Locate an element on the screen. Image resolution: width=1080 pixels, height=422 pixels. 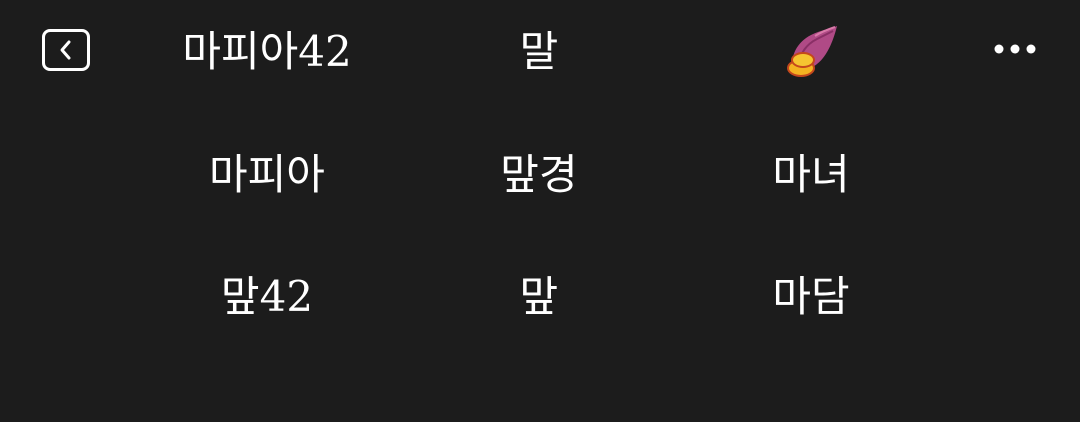
title-mafia42: 마피아42 is located at coordinates (267, 52).